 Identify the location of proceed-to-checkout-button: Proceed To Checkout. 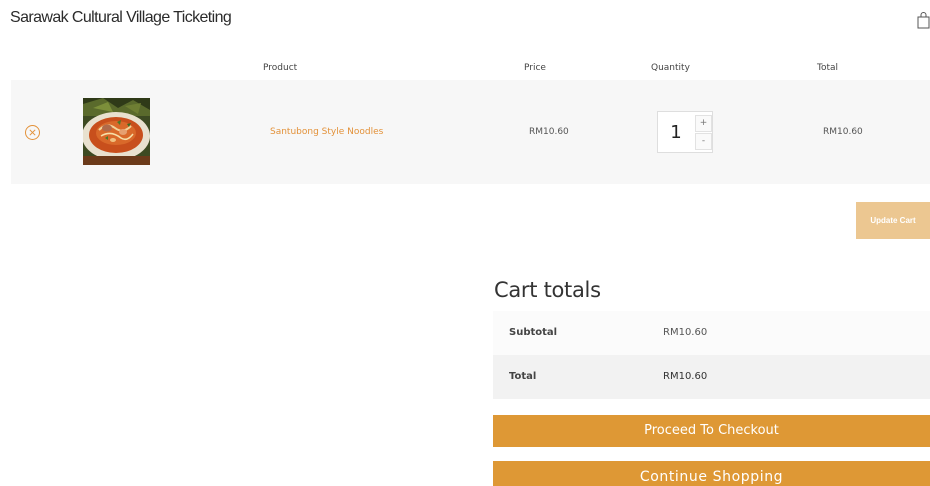
(711, 431).